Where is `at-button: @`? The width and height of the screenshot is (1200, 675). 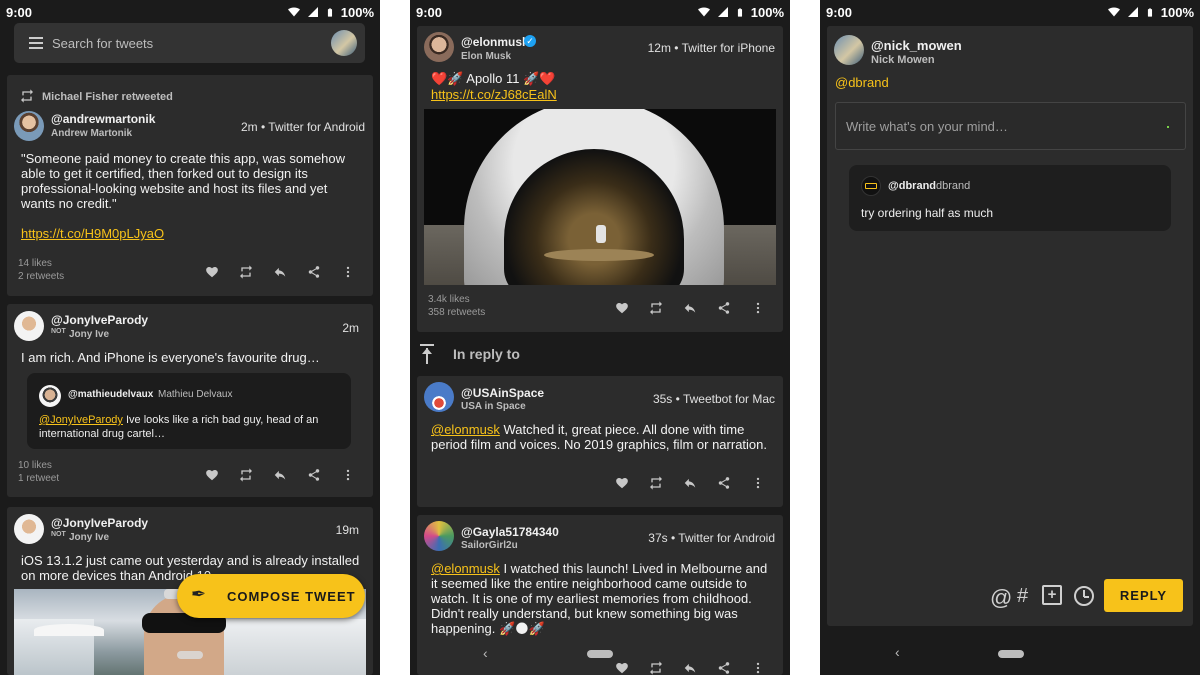 at-button: @ is located at coordinates (1001, 598).